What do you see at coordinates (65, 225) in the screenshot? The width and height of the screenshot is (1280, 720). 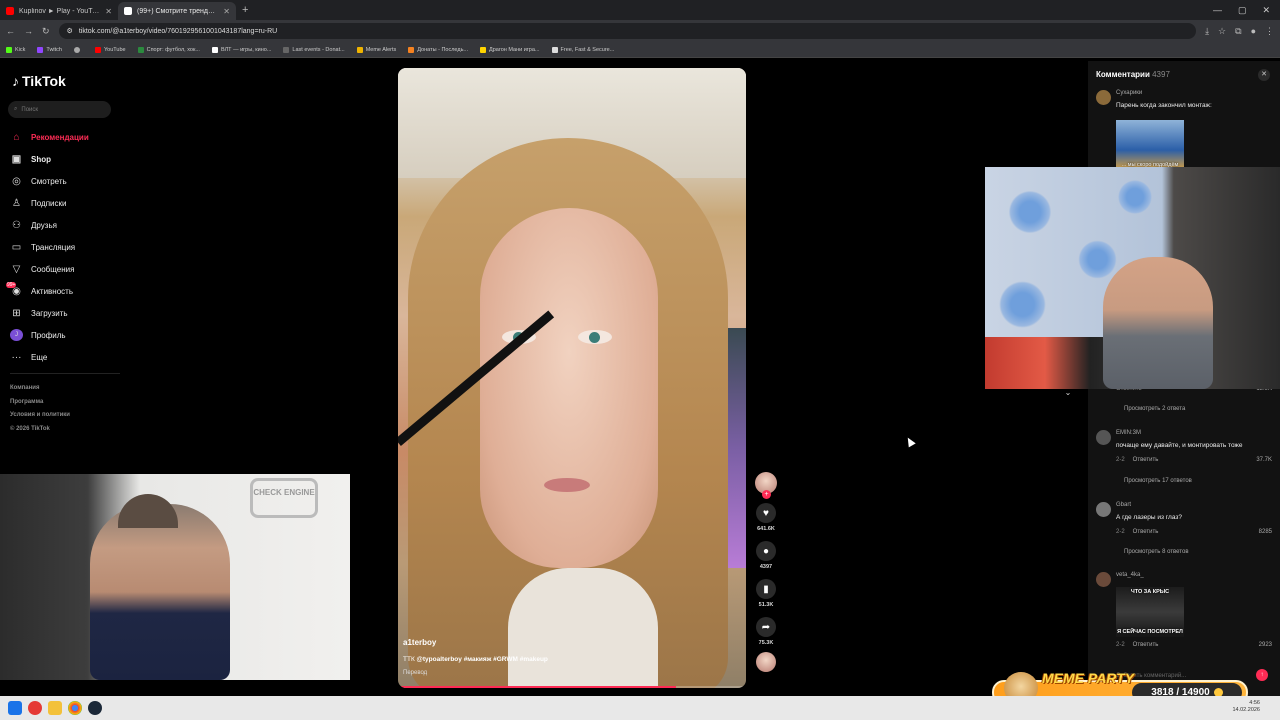 I see `sidebar-item-friends: ⚇ Друзья` at bounding box center [65, 225].